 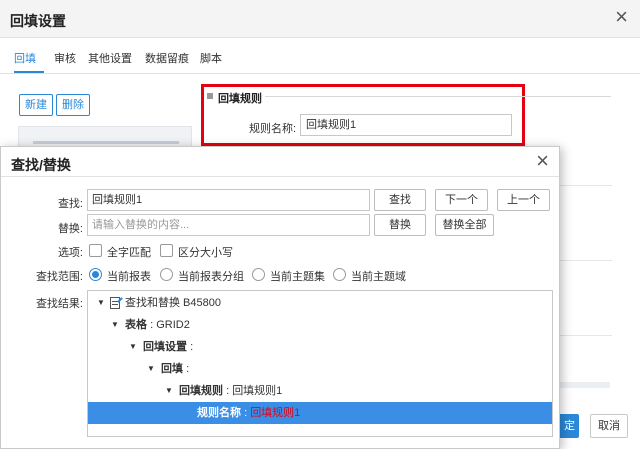 I want to click on tree-node-key: 回填规则, so click(x=201, y=391).